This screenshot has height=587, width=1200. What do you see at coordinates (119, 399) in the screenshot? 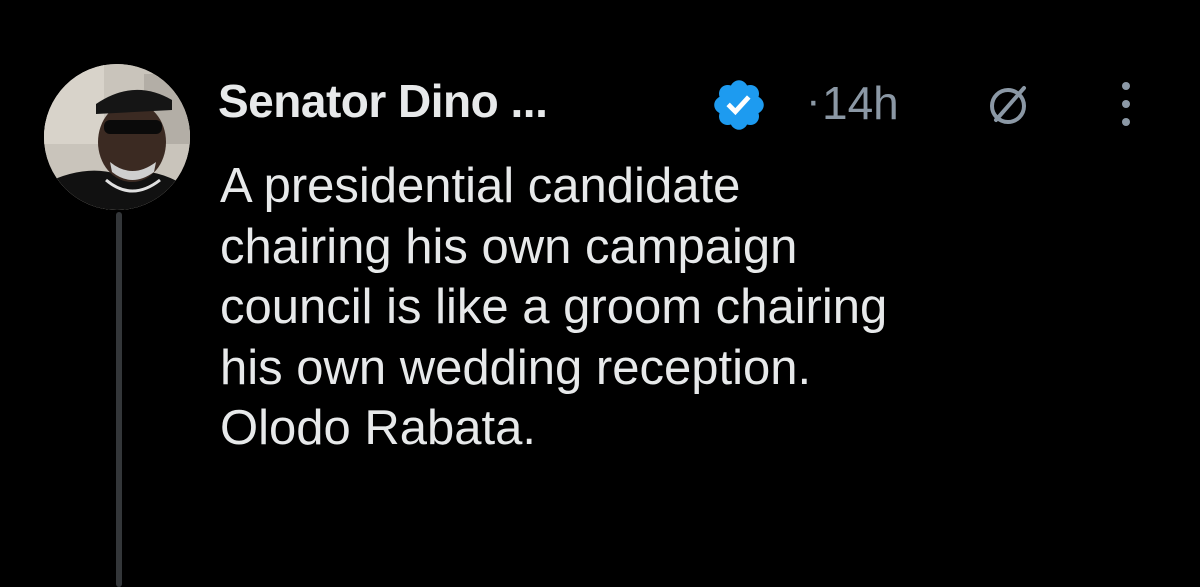
I see `thread-line` at bounding box center [119, 399].